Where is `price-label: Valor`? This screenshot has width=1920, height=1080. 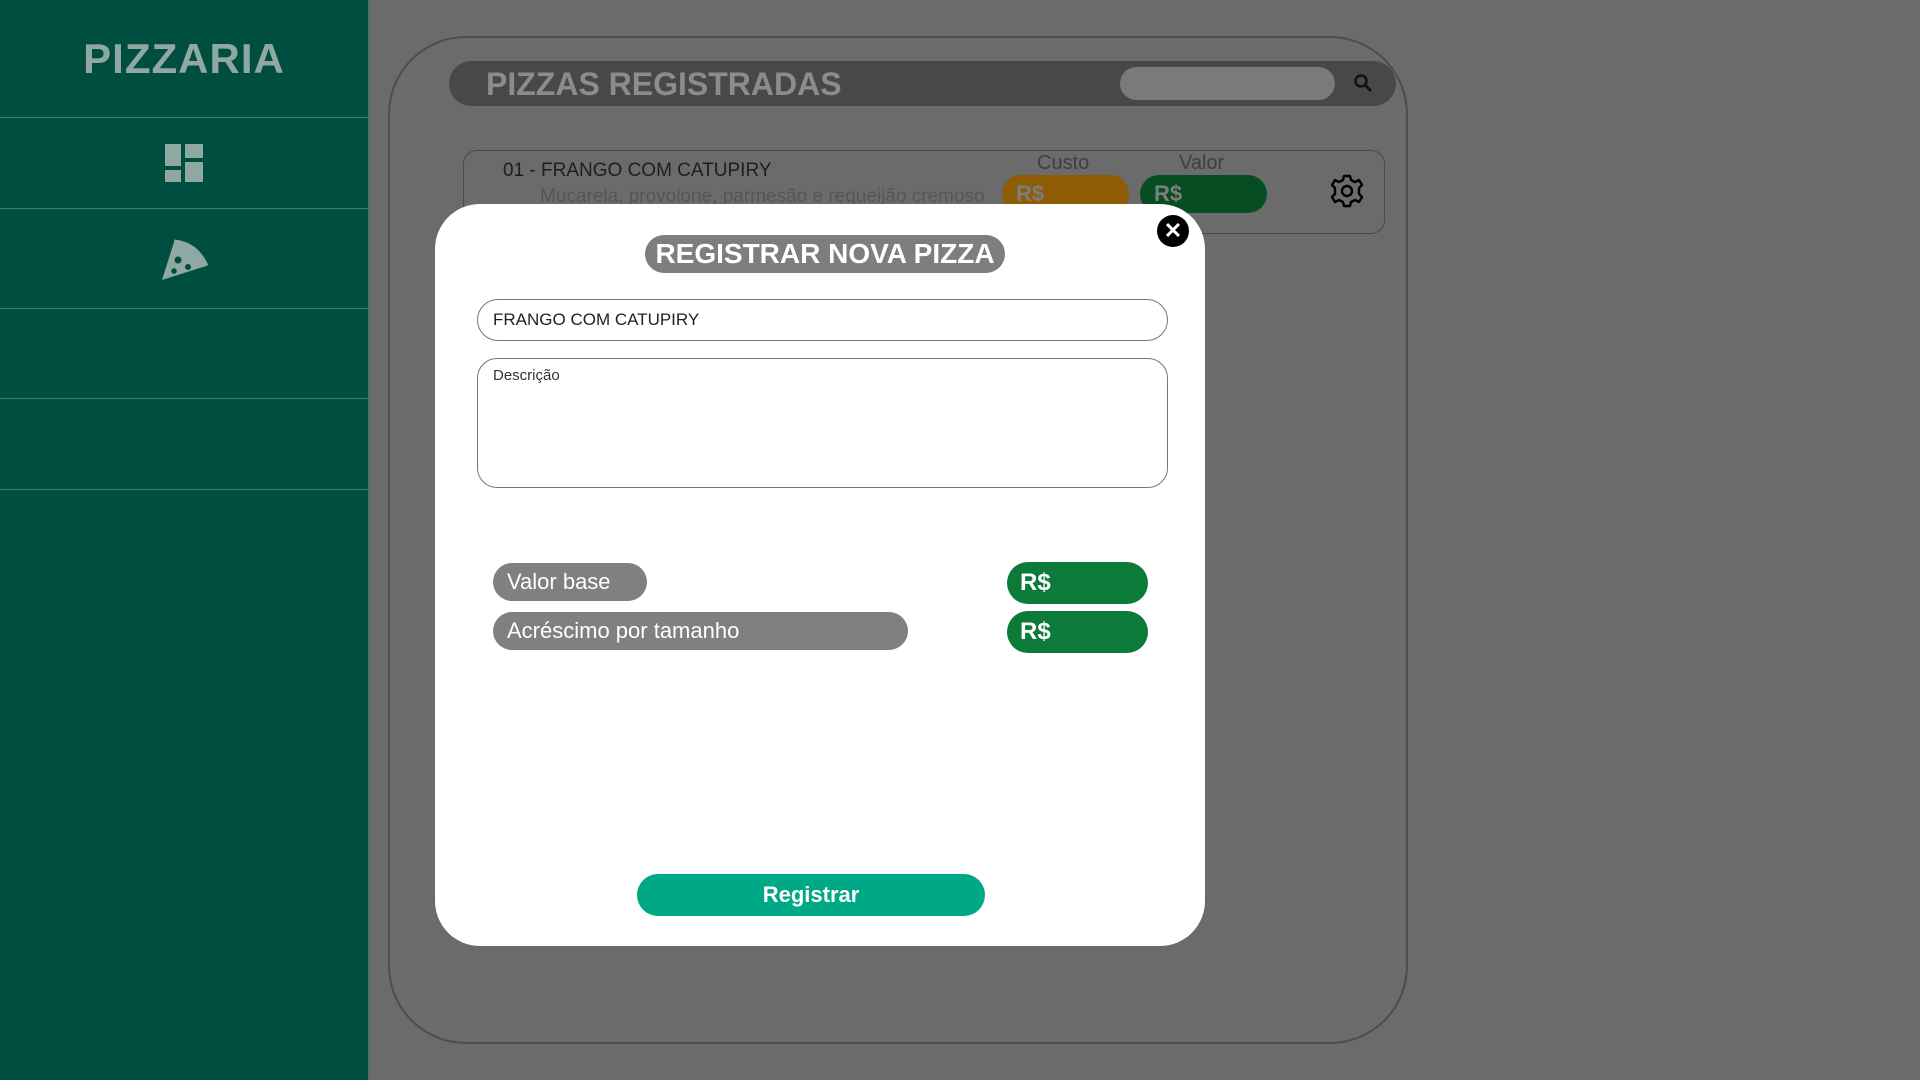
price-label: Valor is located at coordinates (1202, 163).